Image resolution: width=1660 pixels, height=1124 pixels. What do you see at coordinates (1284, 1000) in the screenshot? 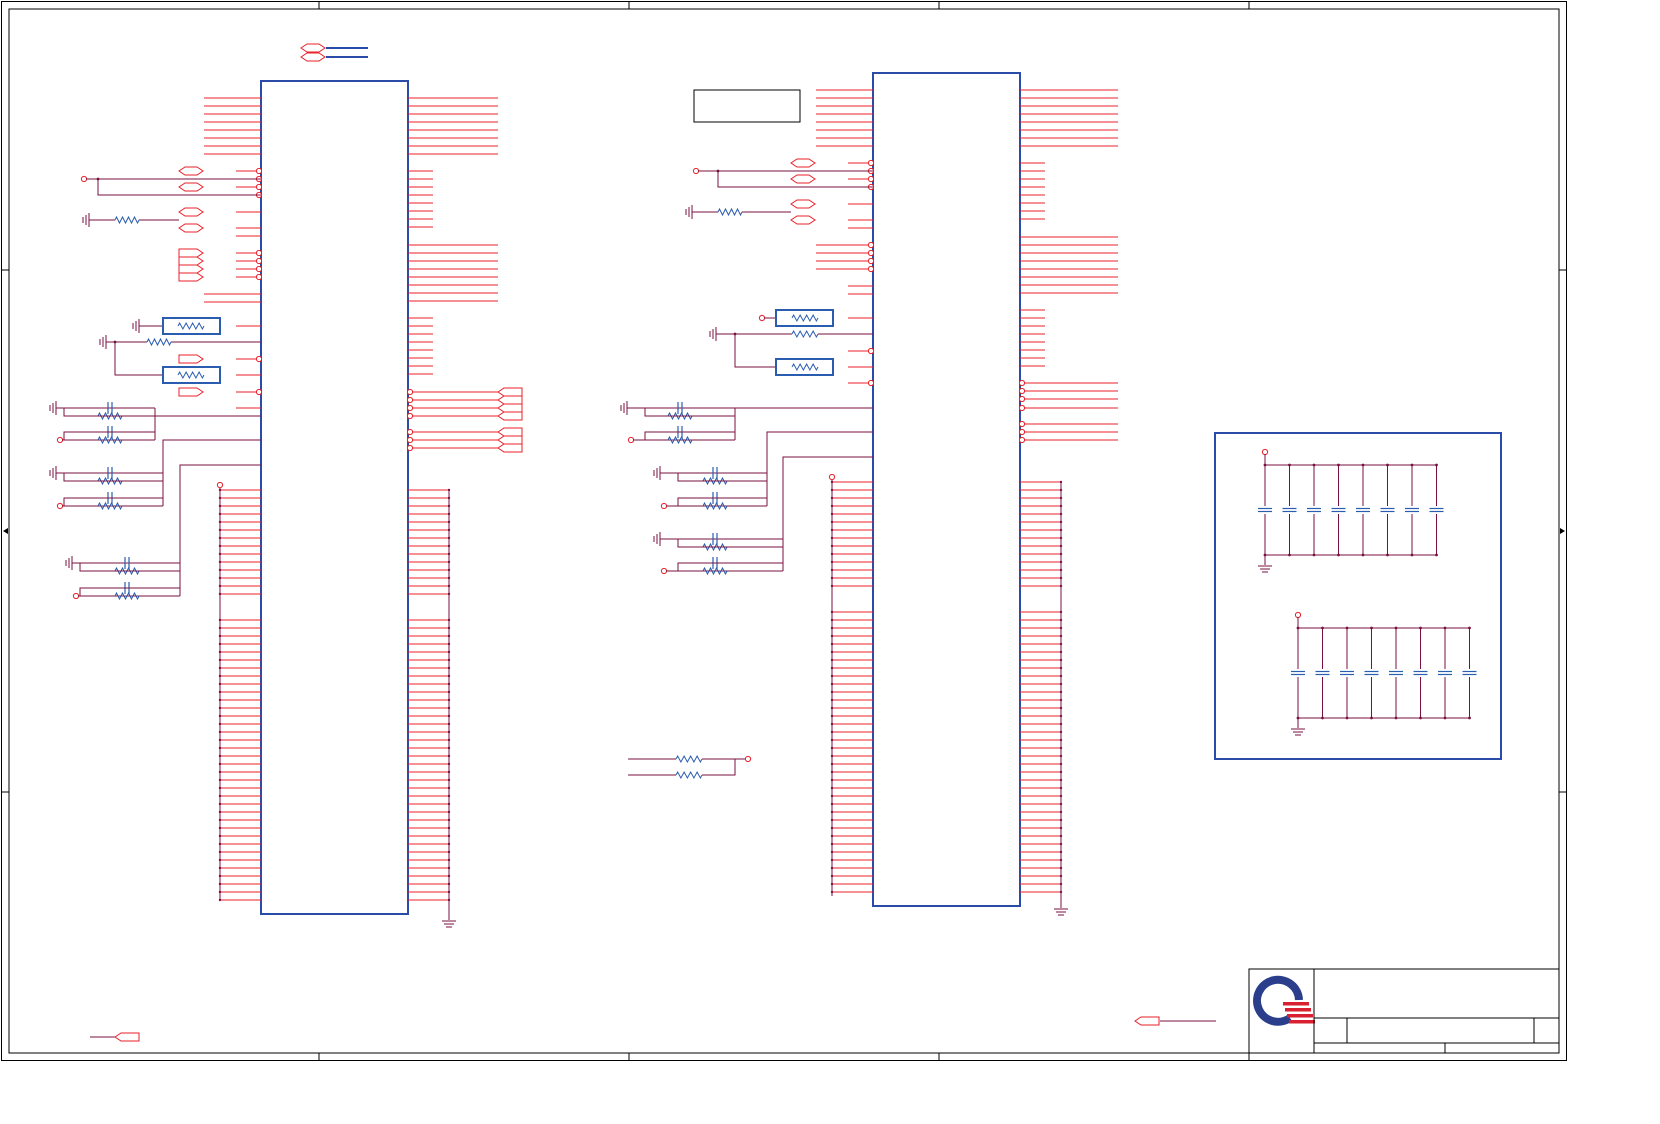
I see `company-logo-icon` at bounding box center [1284, 1000].